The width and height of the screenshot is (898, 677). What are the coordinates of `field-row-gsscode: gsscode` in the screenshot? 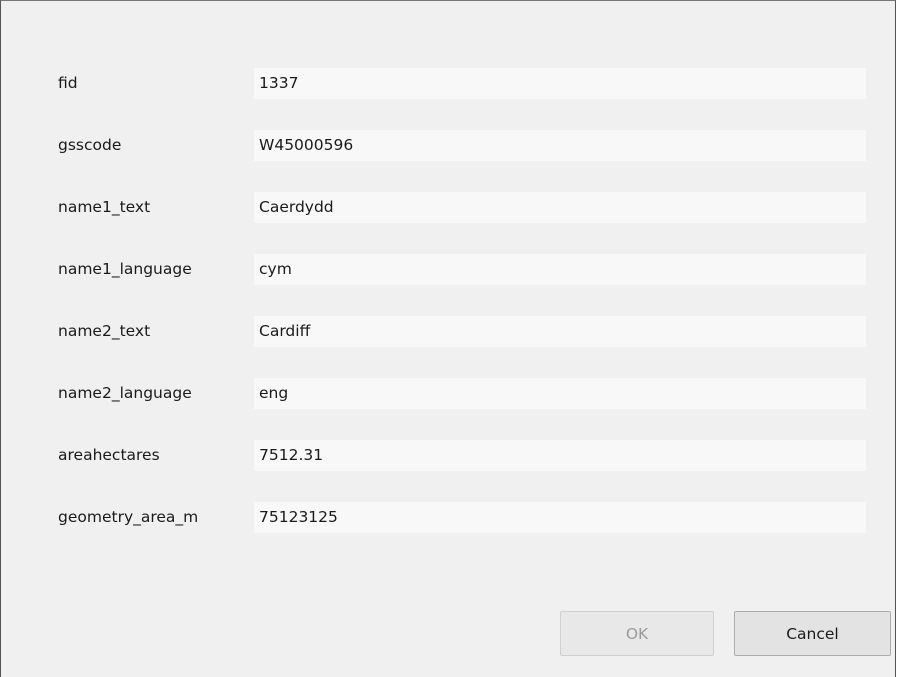 It's located at (462, 145).